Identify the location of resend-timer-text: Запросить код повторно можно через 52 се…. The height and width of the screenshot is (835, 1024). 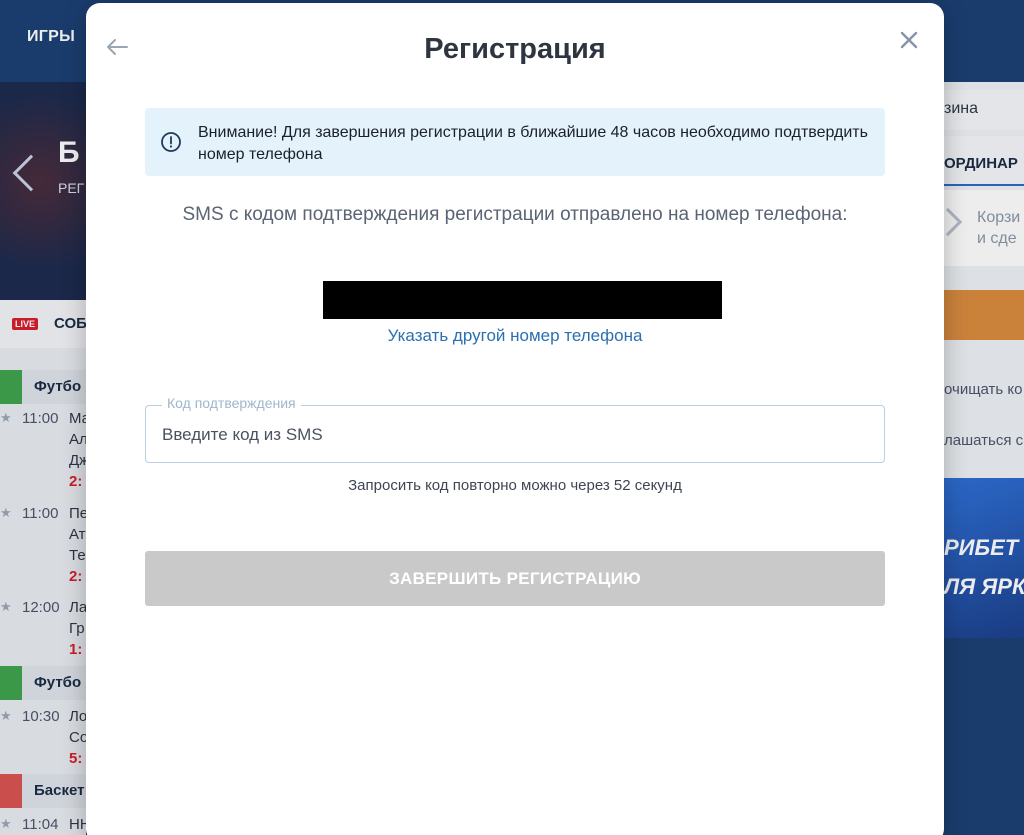
(515, 485).